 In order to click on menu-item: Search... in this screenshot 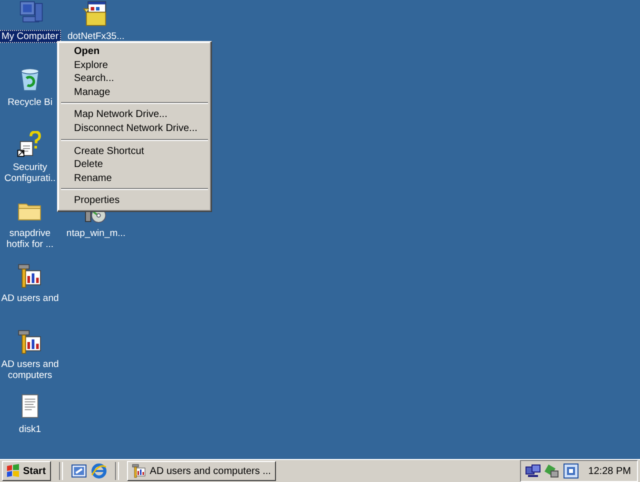, I will do `click(135, 79)`.